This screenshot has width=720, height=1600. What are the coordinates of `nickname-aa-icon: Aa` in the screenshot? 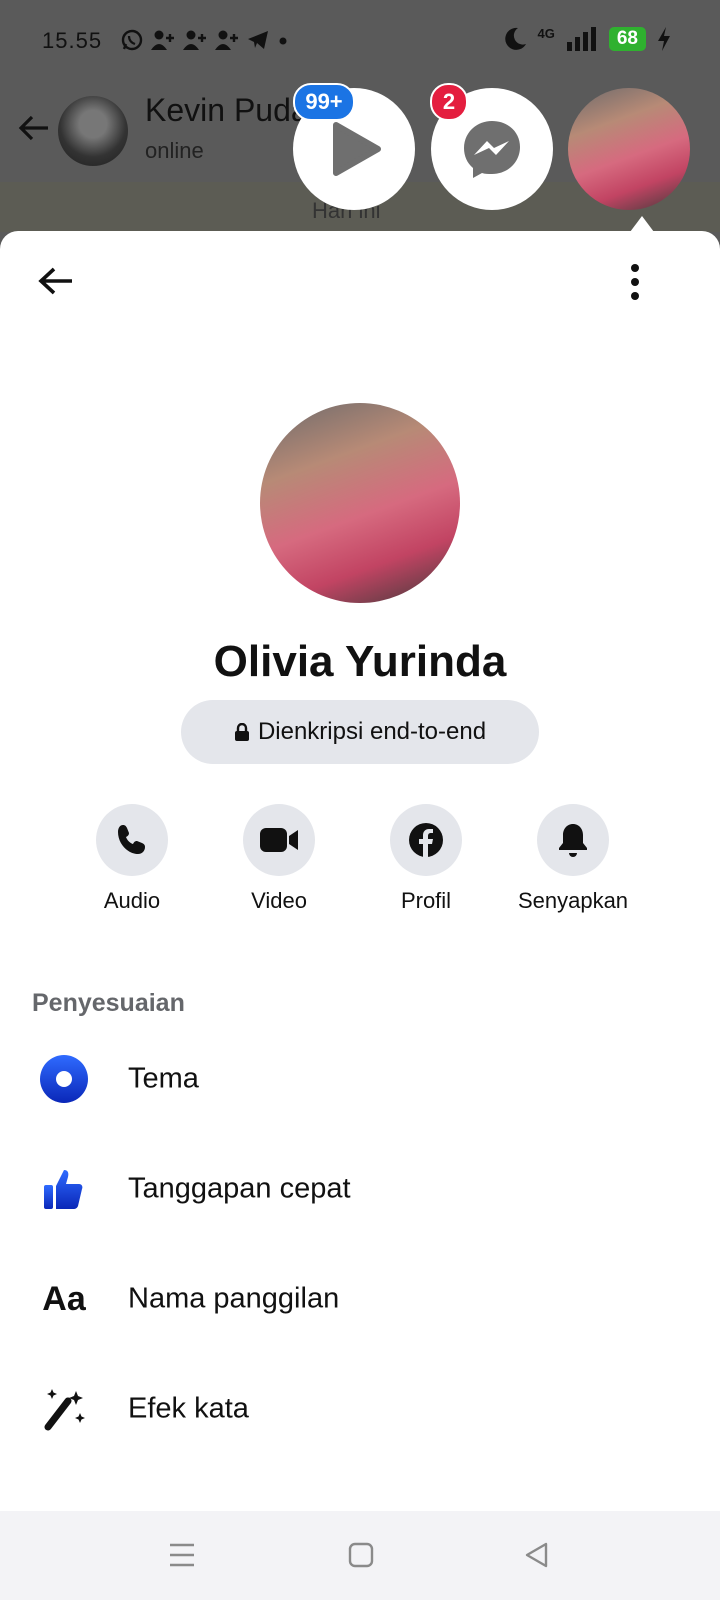 It's located at (64, 1298).